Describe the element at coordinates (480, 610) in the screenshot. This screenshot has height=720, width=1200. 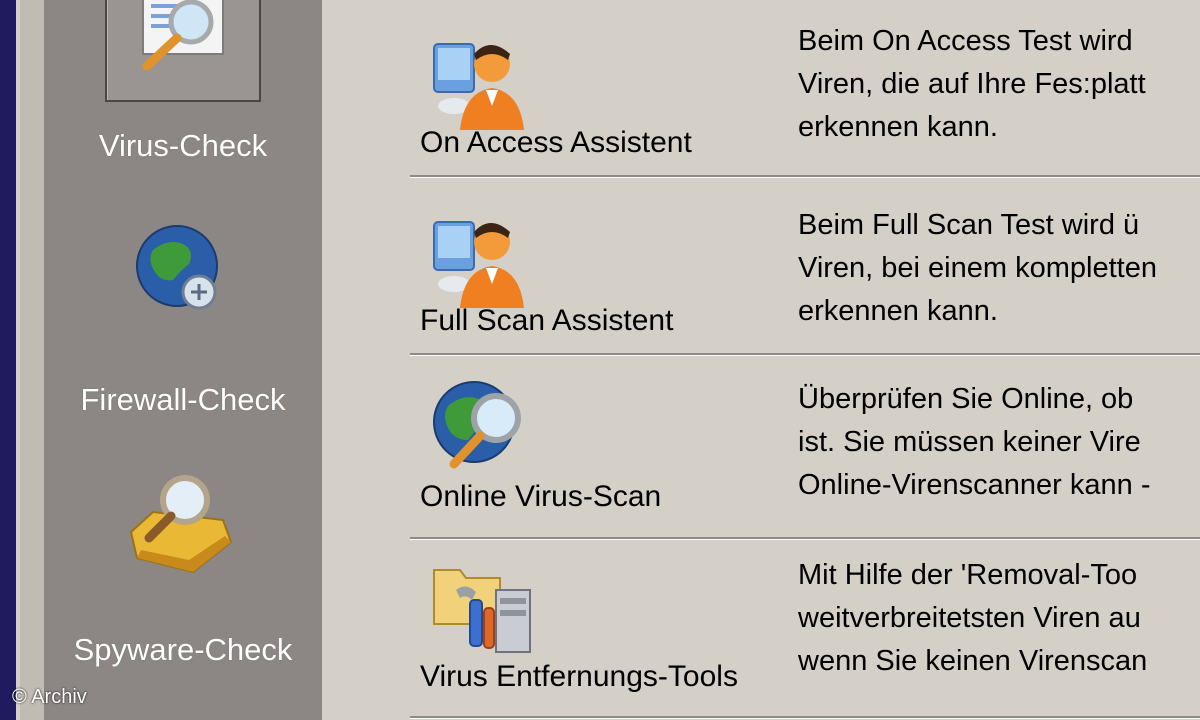
I see `tools-folder-icon` at that location.